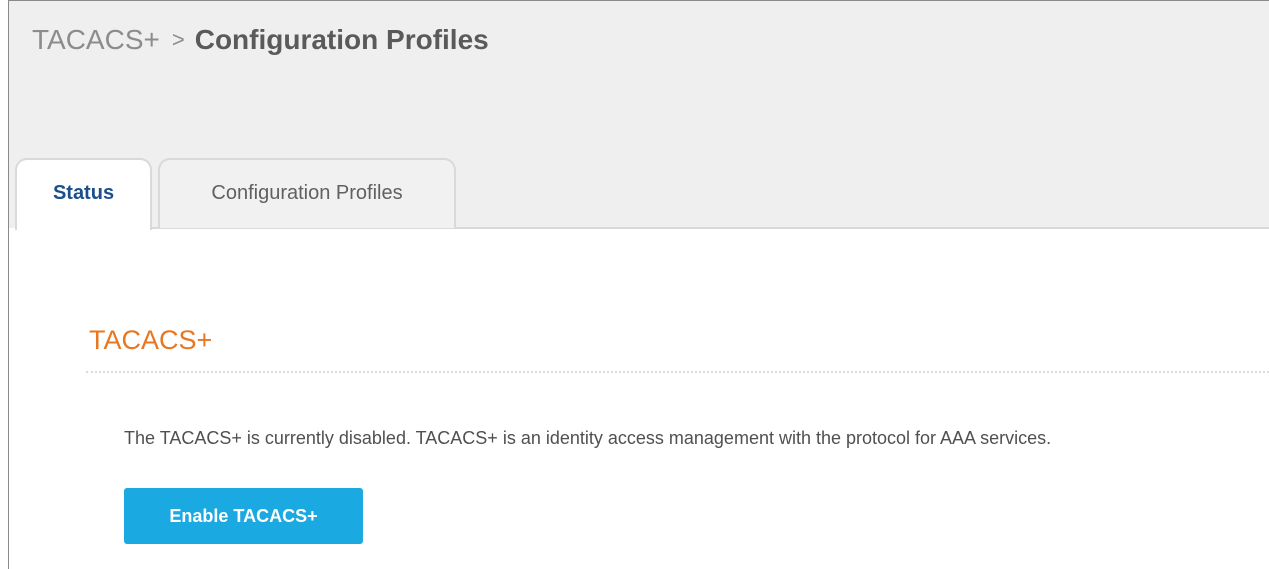 This screenshot has height=569, width=1269. Describe the element at coordinates (96, 39) in the screenshot. I see `breadcrumb-root-link: TACACS+` at that location.